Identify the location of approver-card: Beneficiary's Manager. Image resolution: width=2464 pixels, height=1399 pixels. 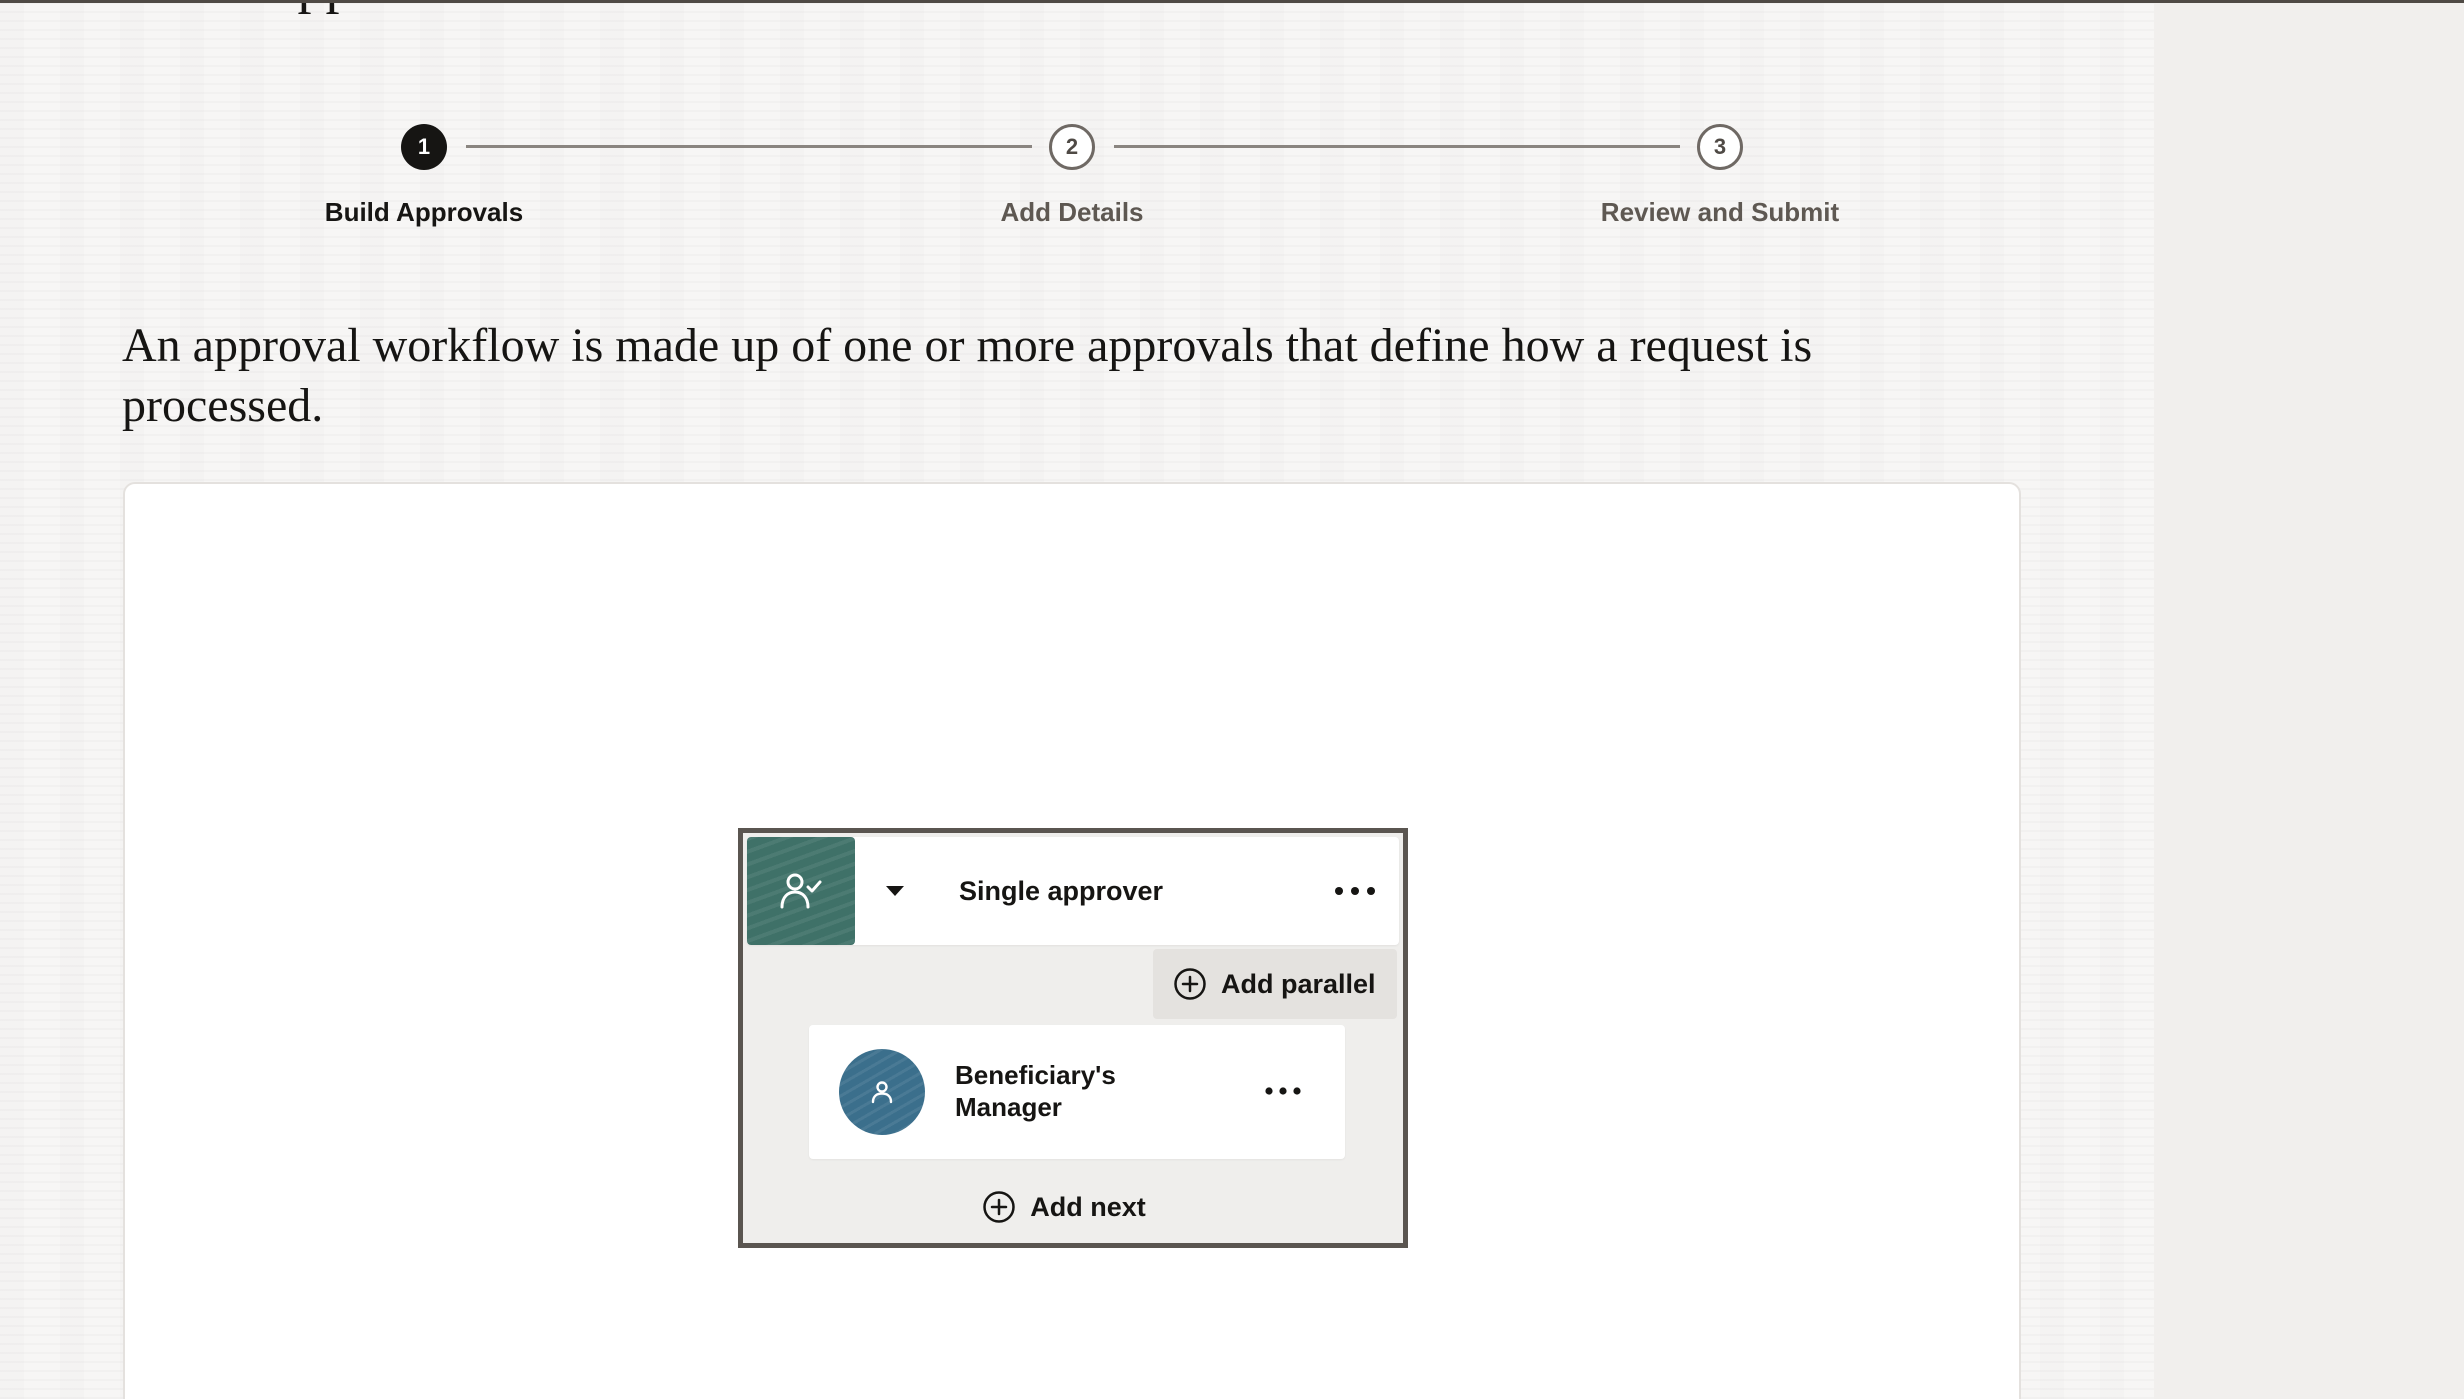
(1077, 1092).